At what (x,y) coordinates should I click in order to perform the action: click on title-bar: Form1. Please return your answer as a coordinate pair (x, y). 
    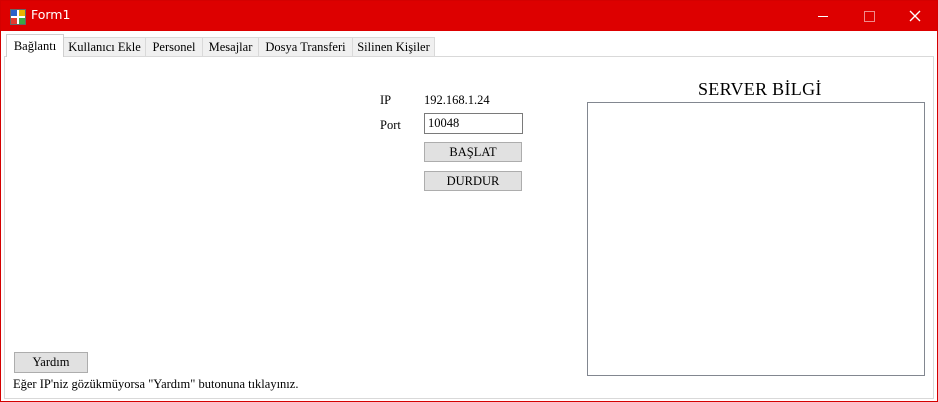
    Looking at the image, I should click on (469, 16).